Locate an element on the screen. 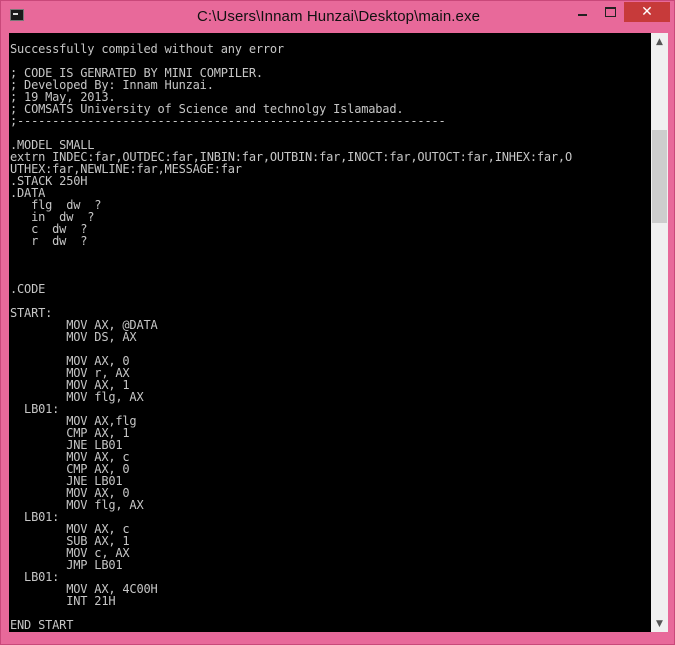  console-line: INT 21H is located at coordinates (63, 601).